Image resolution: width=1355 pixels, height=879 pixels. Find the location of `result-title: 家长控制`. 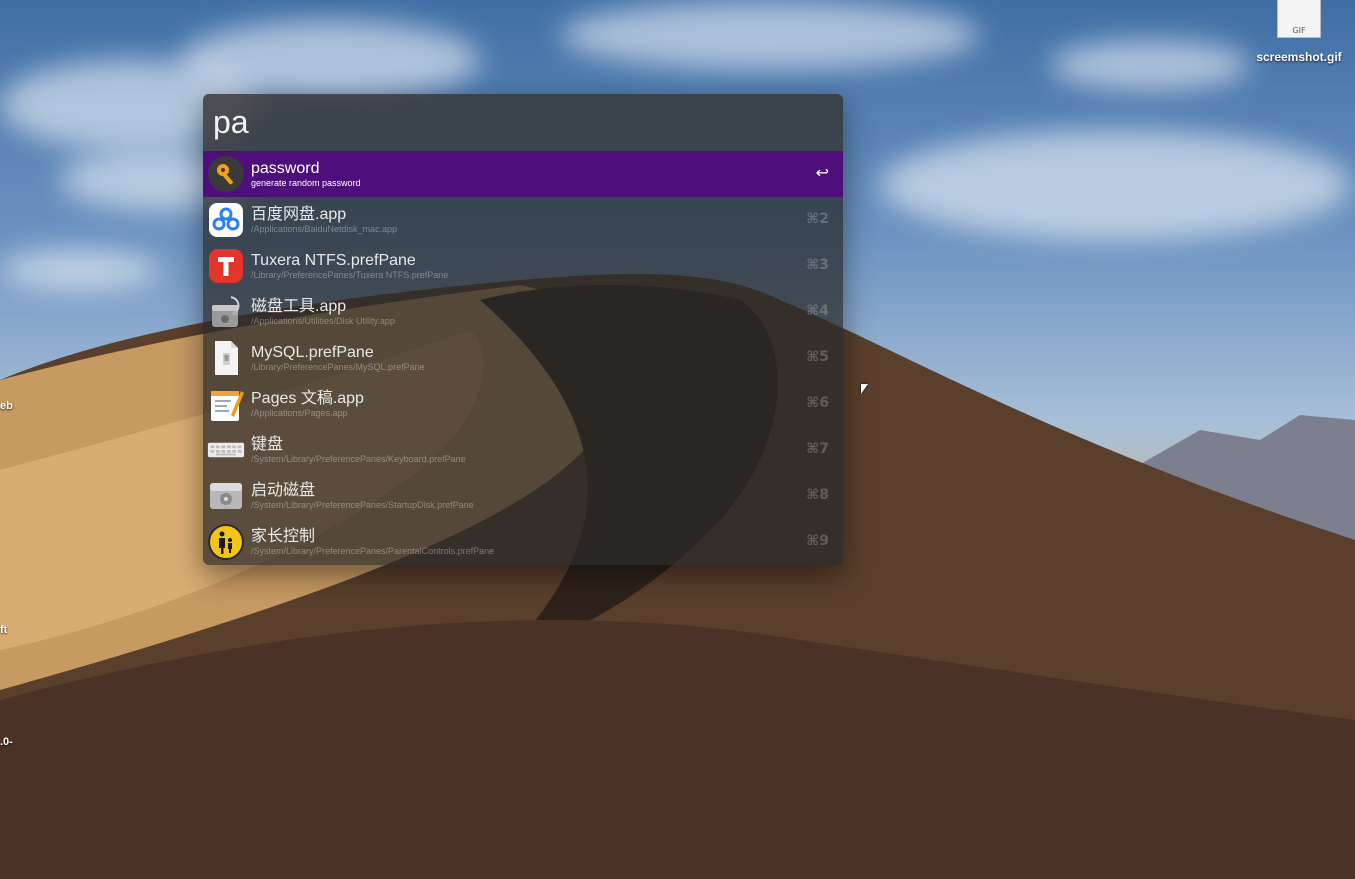

result-title: 家长控制 is located at coordinates (283, 536).